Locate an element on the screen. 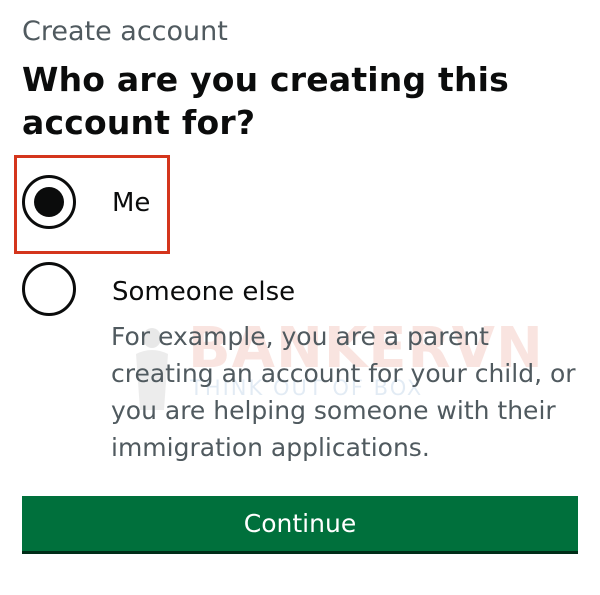 The height and width of the screenshot is (595, 600). radio-option-me: Me is located at coordinates (86, 202).